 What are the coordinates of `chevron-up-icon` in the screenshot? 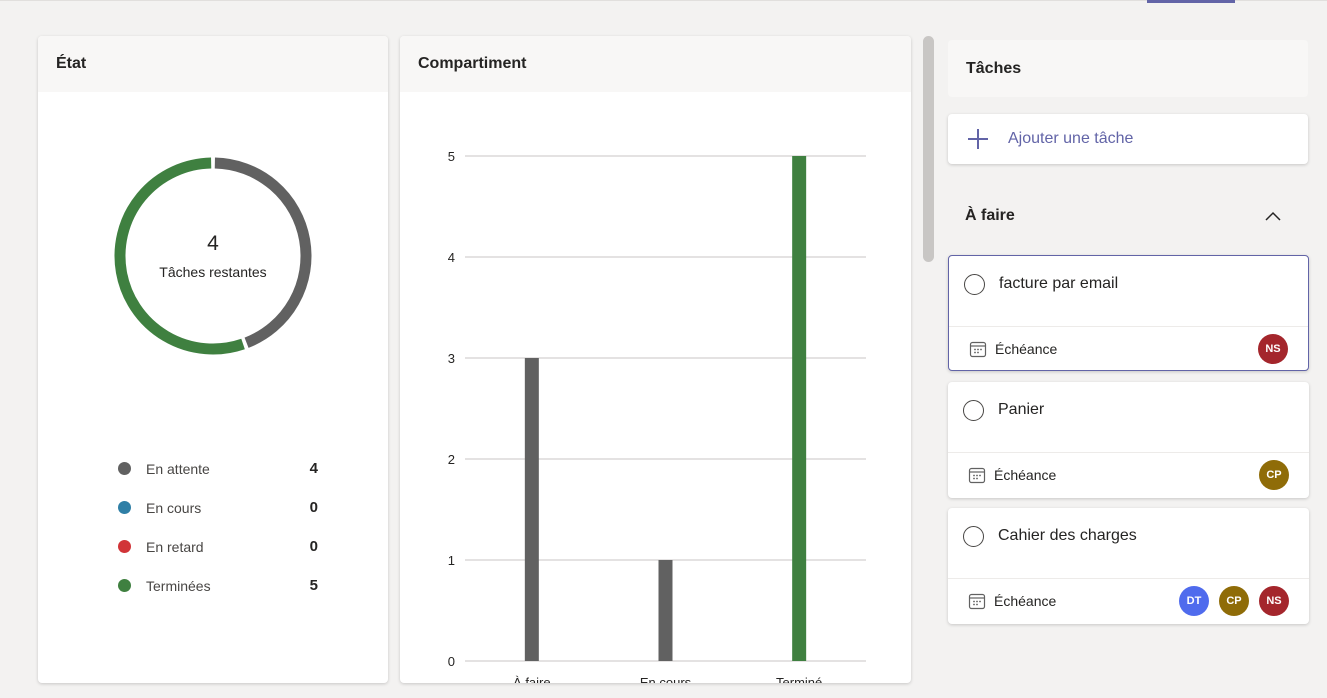 It's located at (1273, 216).